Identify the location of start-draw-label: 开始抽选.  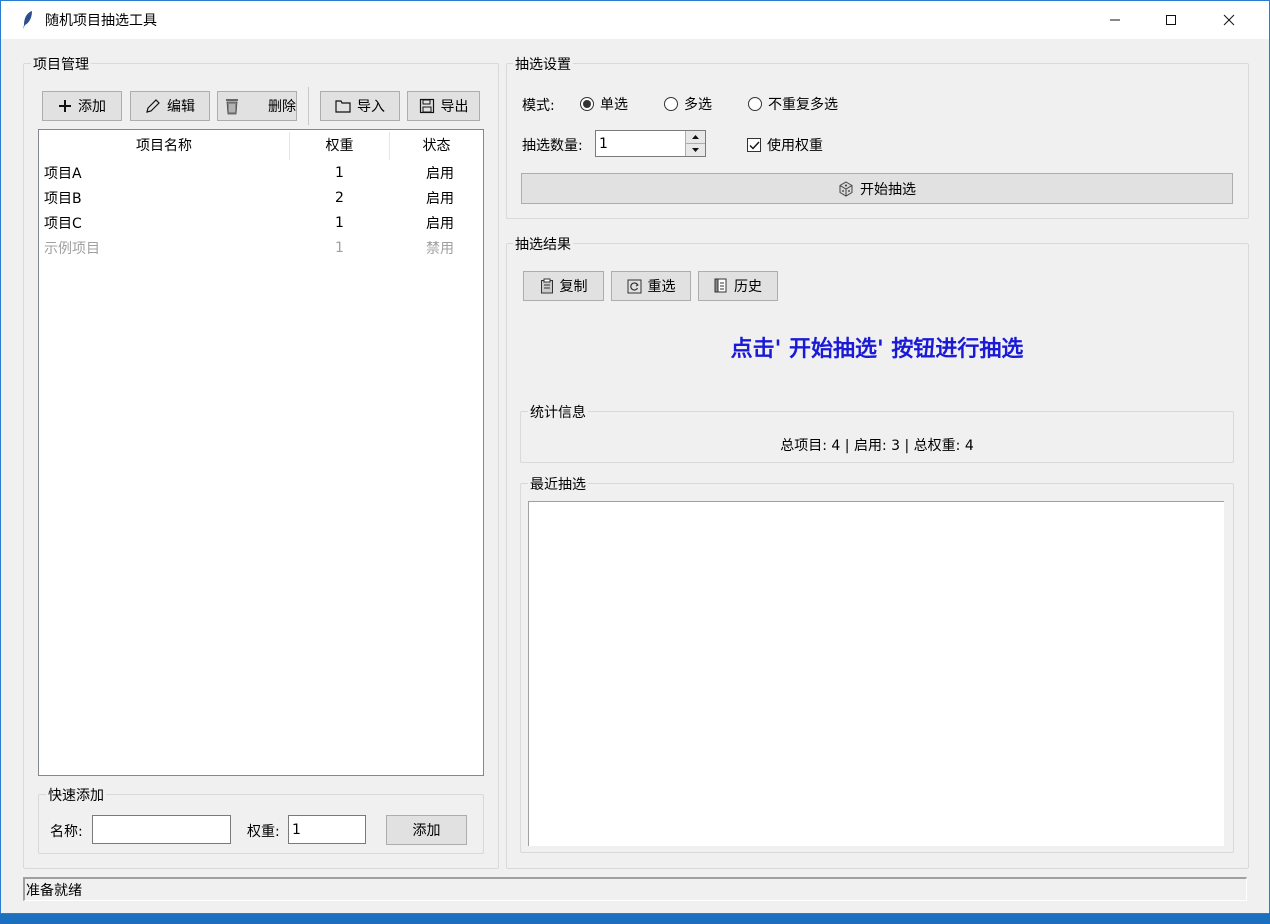
(888, 189).